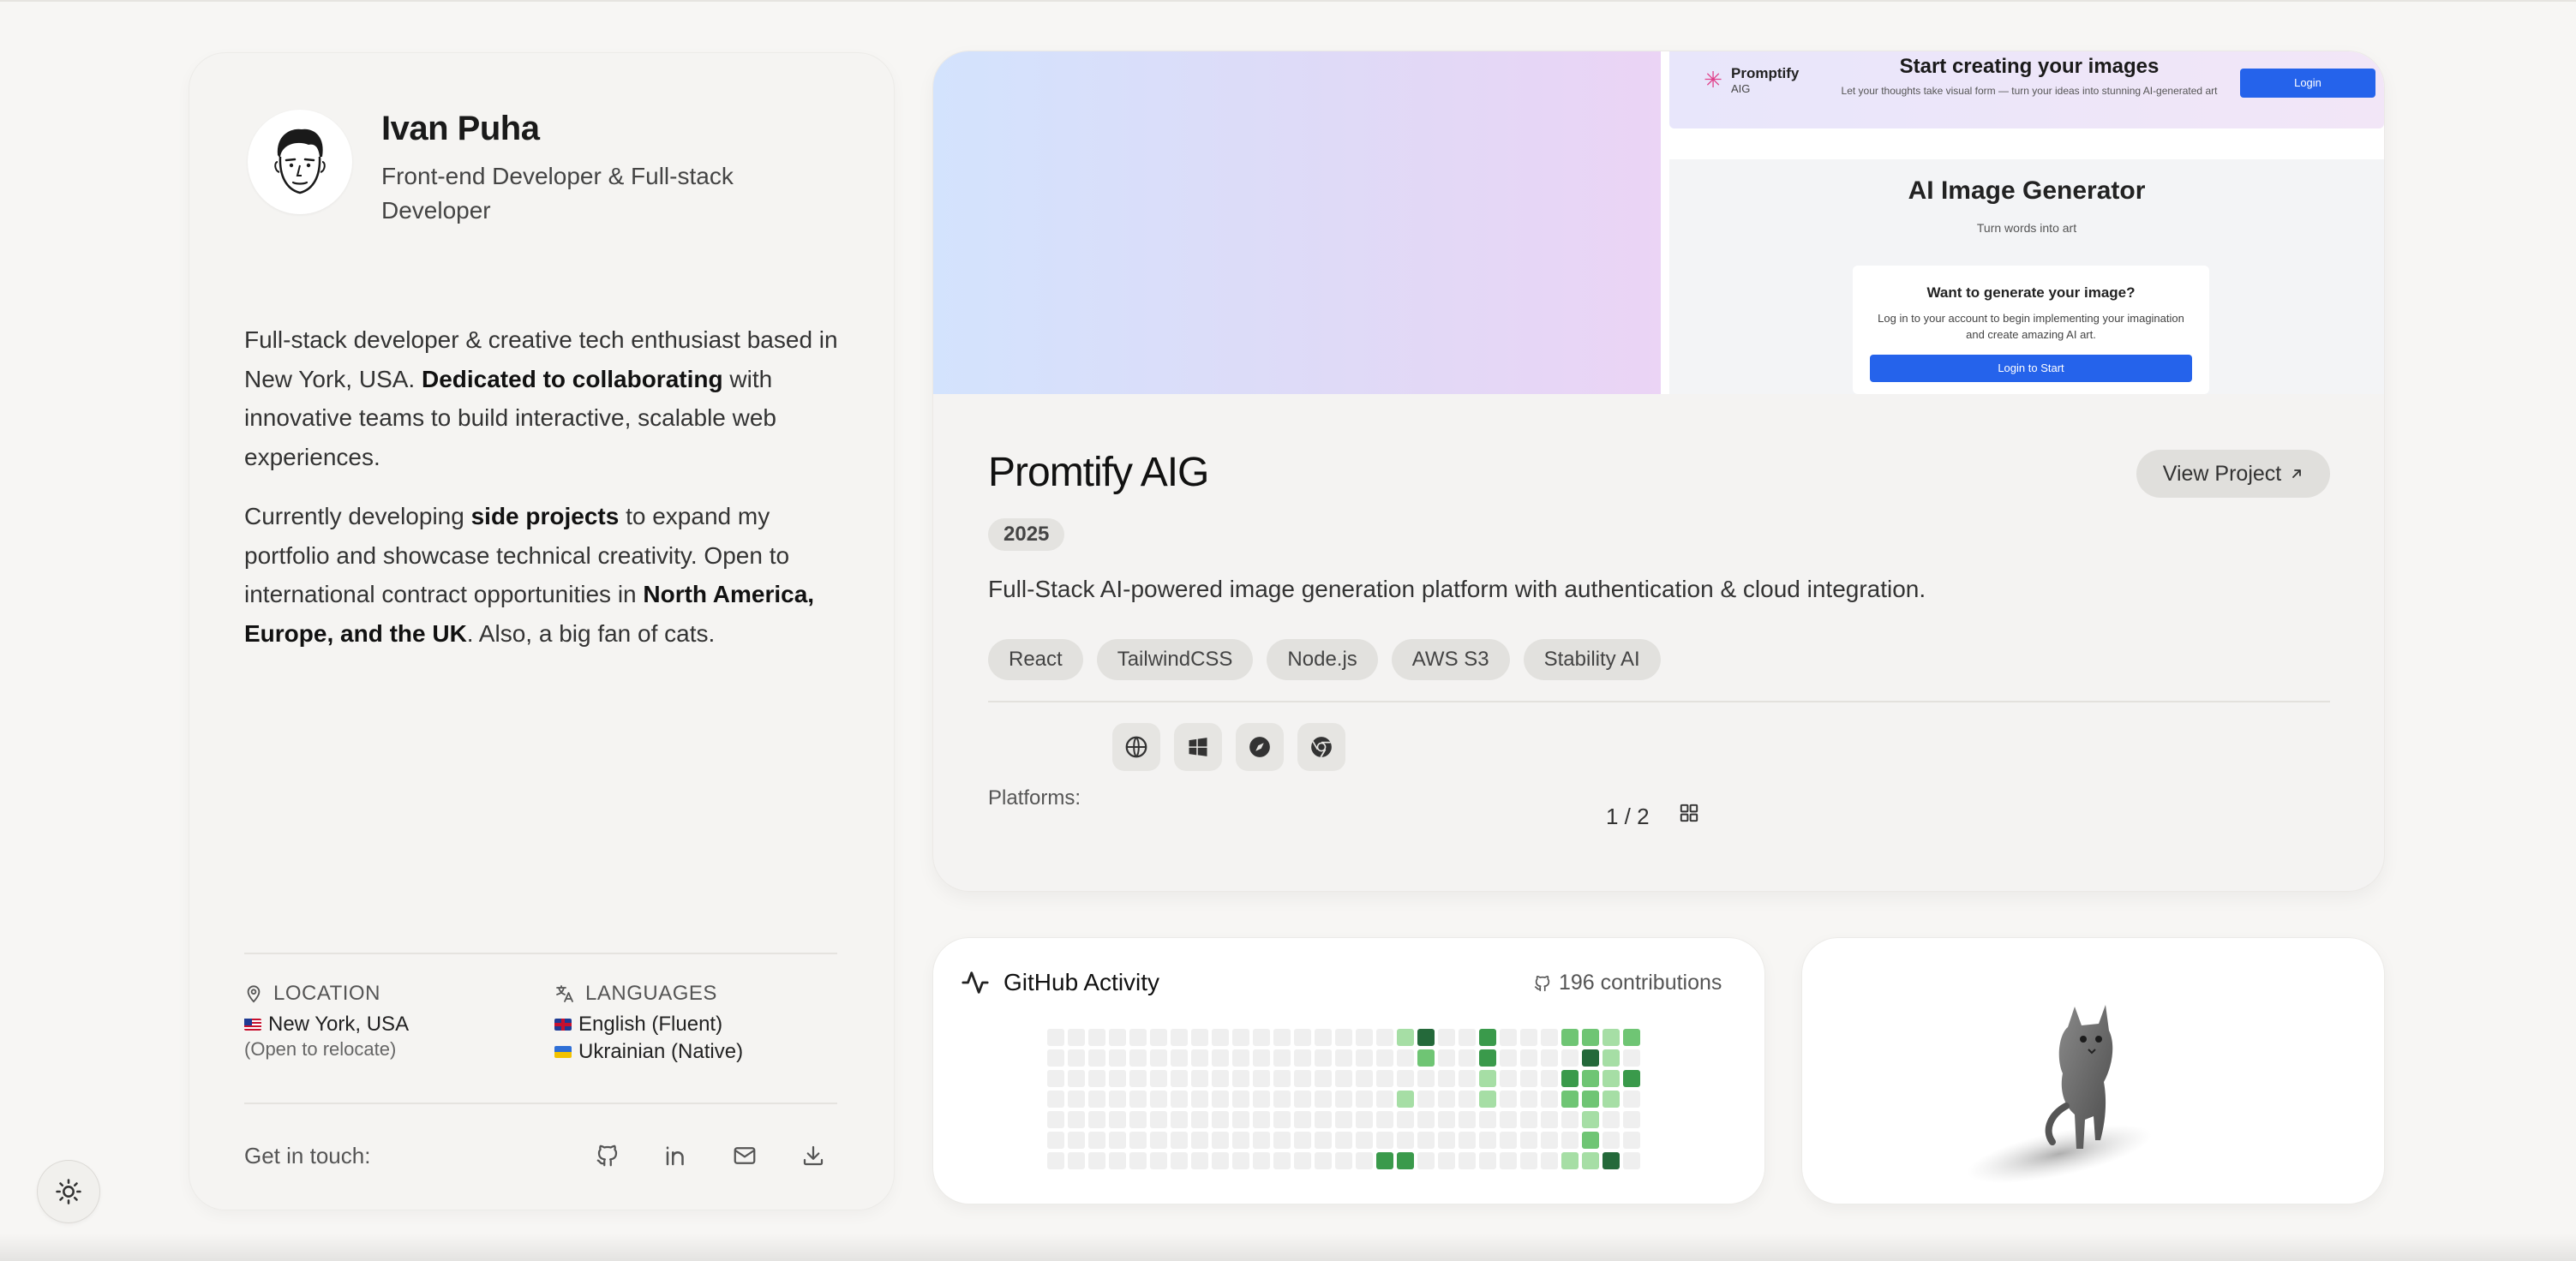 The height and width of the screenshot is (1261, 2576). Describe the element at coordinates (1297, 223) in the screenshot. I see `project-preview-background` at that location.